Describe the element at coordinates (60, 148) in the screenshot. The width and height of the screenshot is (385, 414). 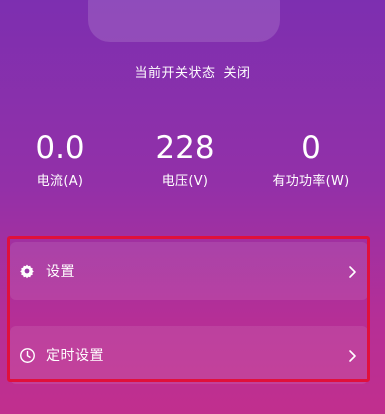
I see `current-value: 0.0` at that location.